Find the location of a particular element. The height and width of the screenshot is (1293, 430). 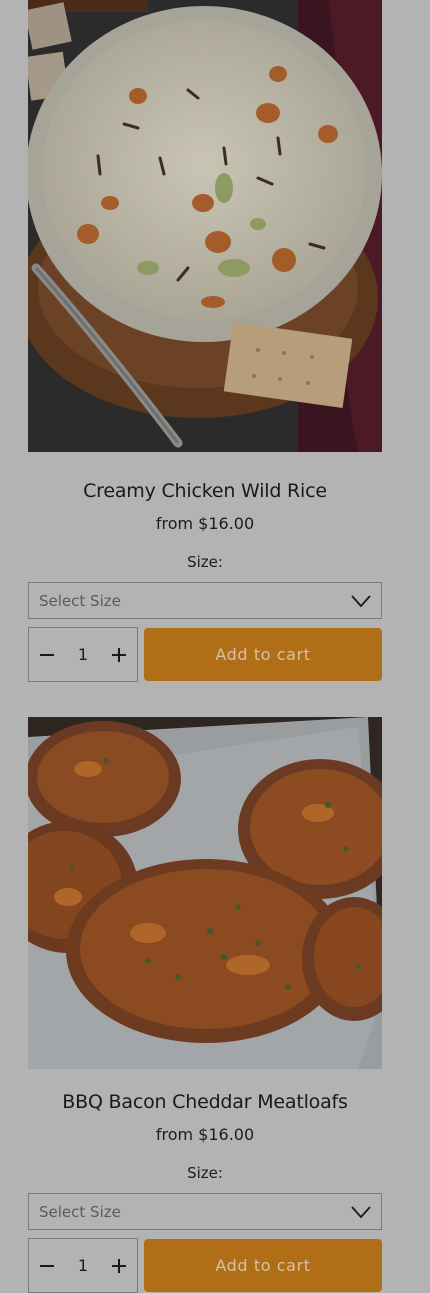

product-title: BBQ Bacon Cheddar Meatloafs is located at coordinates (205, 1102).